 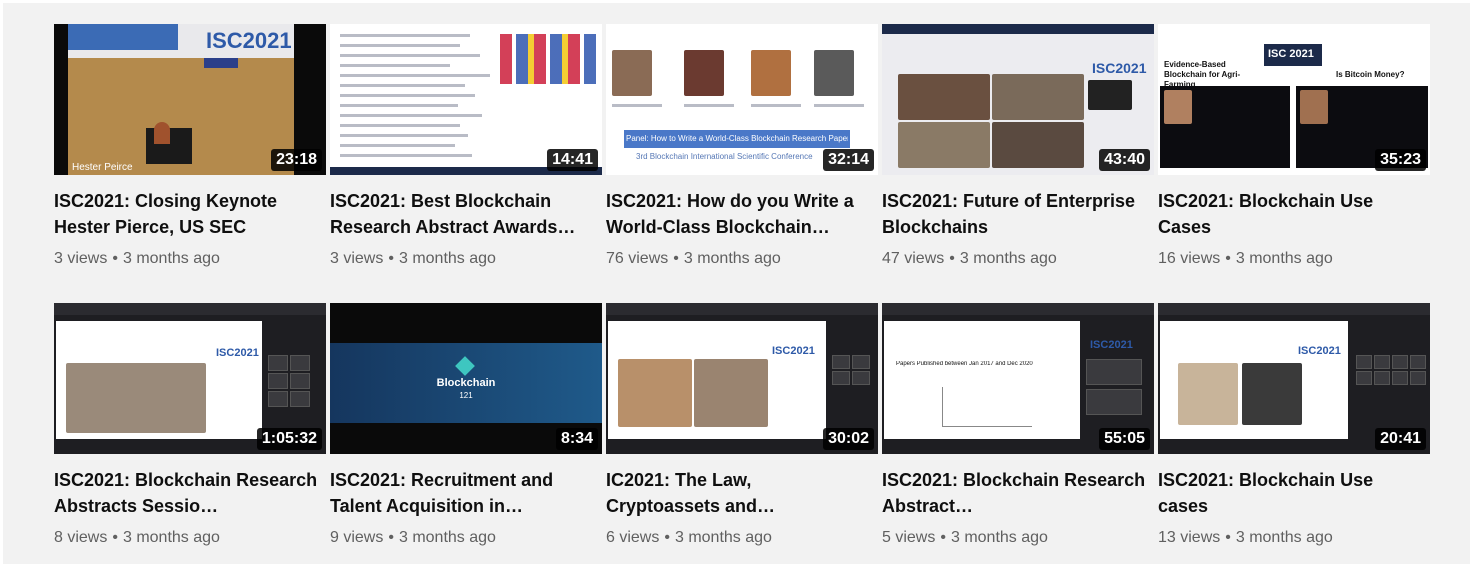 What do you see at coordinates (289, 439) in the screenshot?
I see `video-duration: 1:05:32` at bounding box center [289, 439].